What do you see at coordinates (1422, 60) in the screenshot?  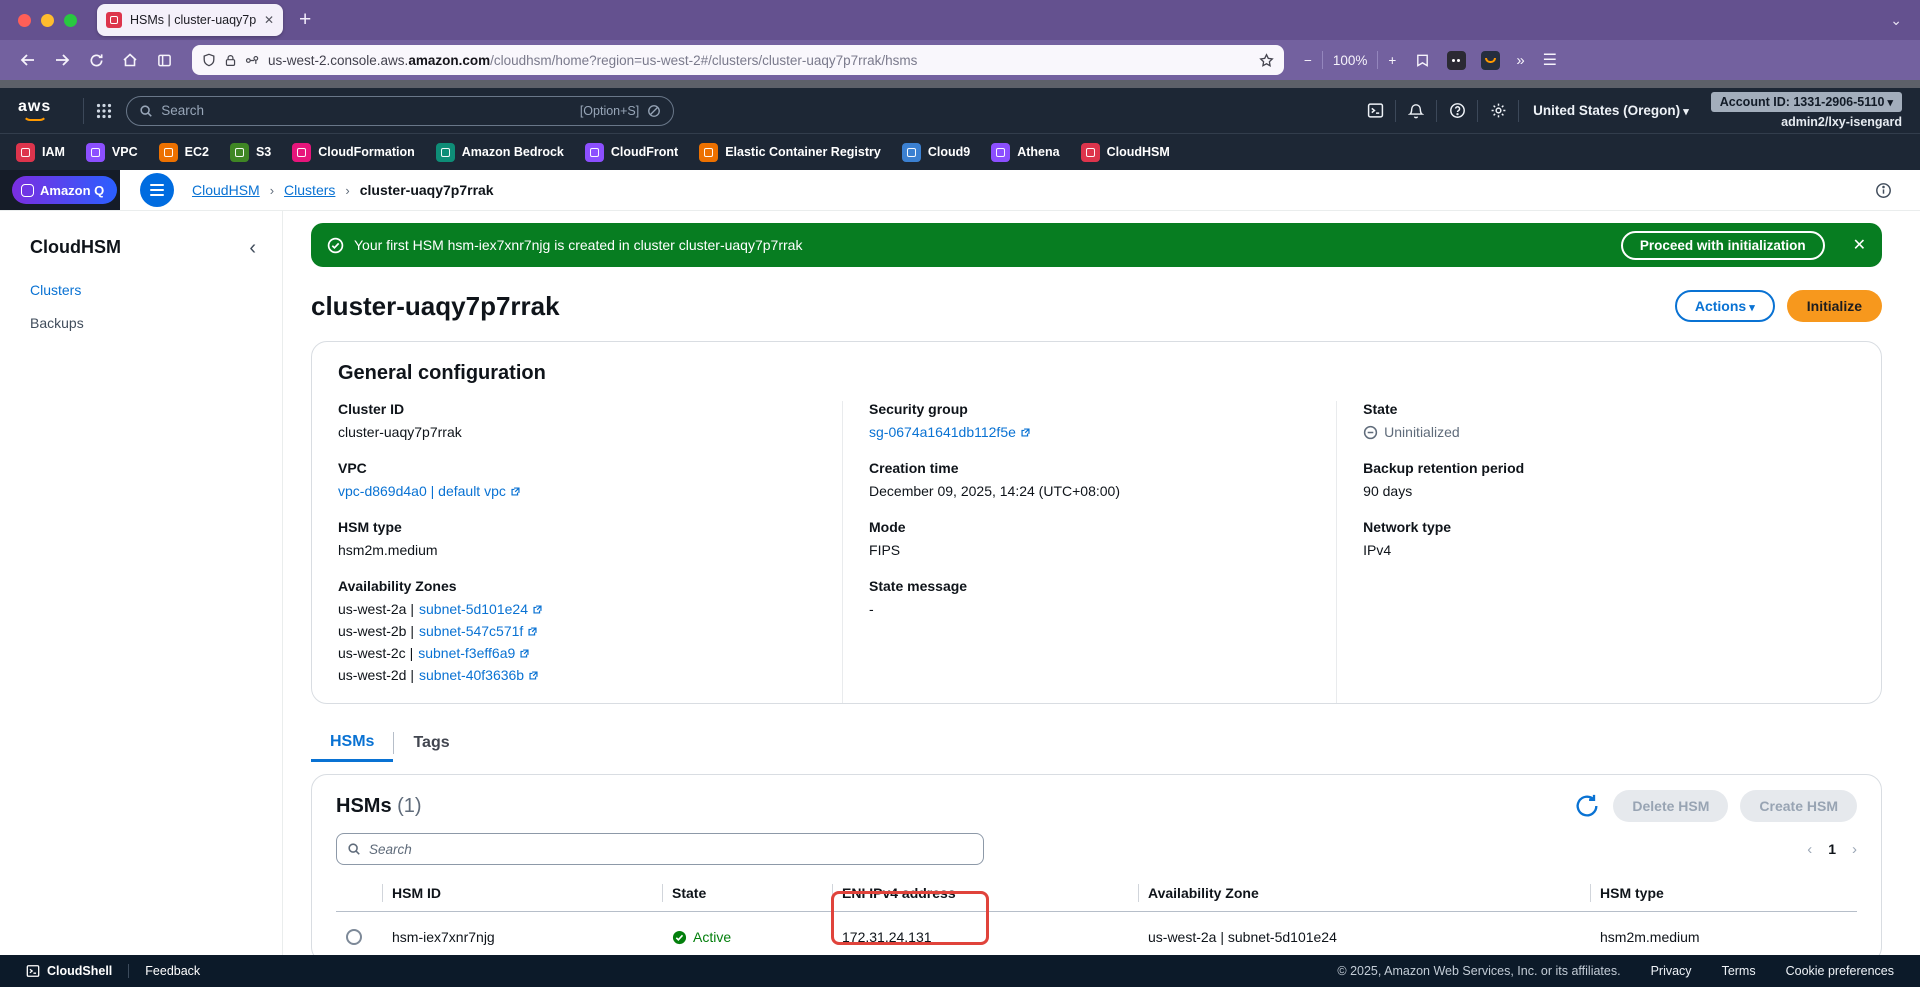 I see `save-to-pocket-icon` at bounding box center [1422, 60].